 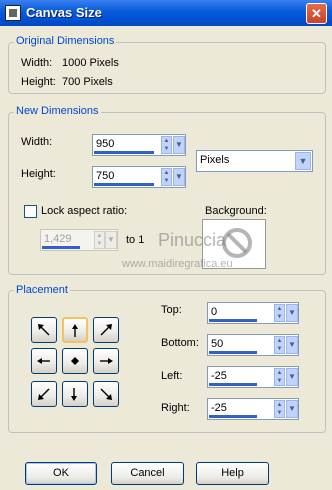 I want to click on top-label: Top:, so click(x=171, y=310).